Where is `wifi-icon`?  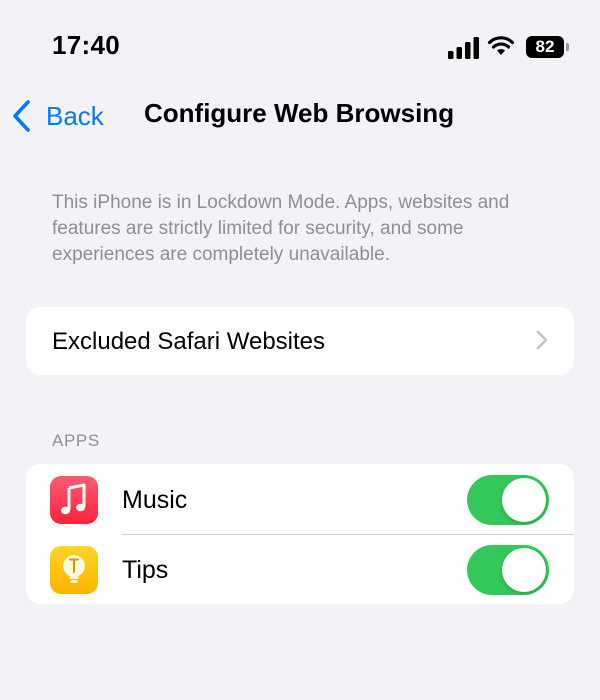
wifi-icon is located at coordinates (501, 45).